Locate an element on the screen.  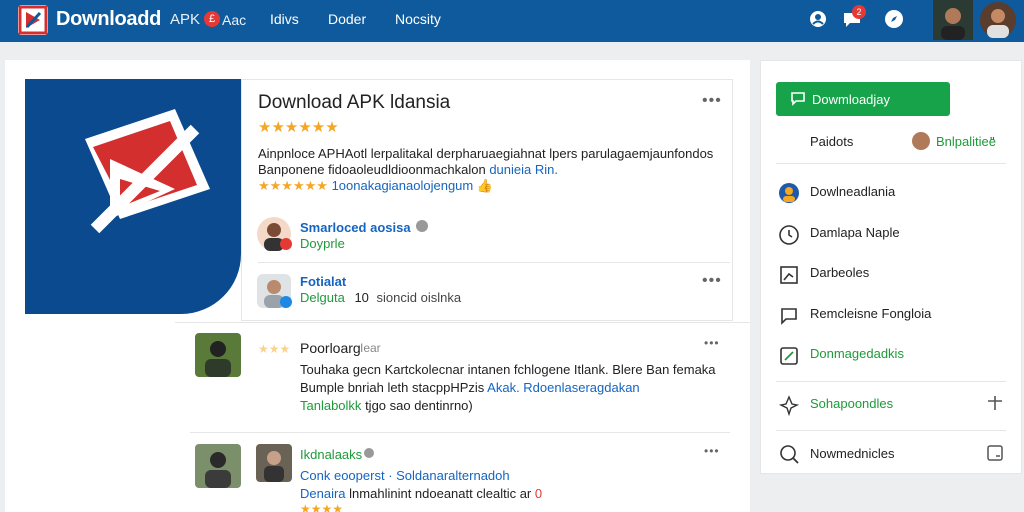
clock-icon is located at coordinates (789, 235).